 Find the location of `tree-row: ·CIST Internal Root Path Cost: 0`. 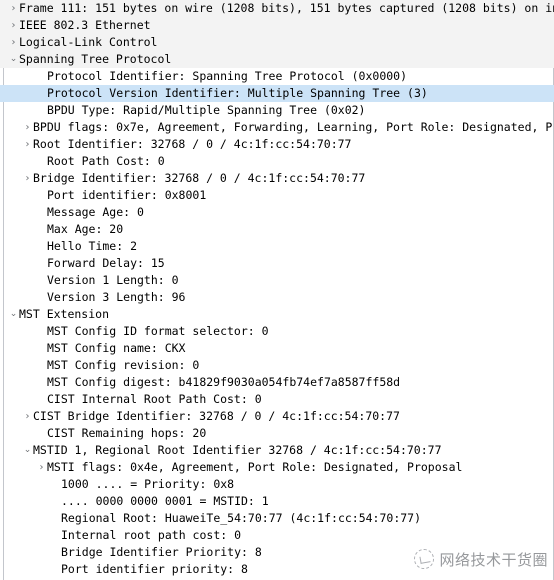

tree-row: ·CIST Internal Root Path Cost: 0 is located at coordinates (277, 399).